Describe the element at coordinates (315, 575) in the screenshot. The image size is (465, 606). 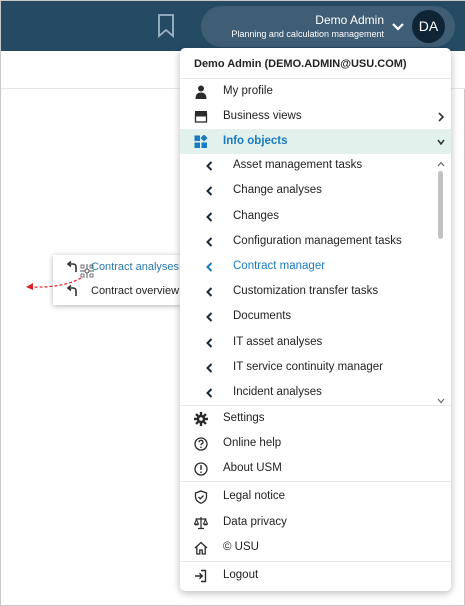
I see `menu-item-logout: Logout` at that location.